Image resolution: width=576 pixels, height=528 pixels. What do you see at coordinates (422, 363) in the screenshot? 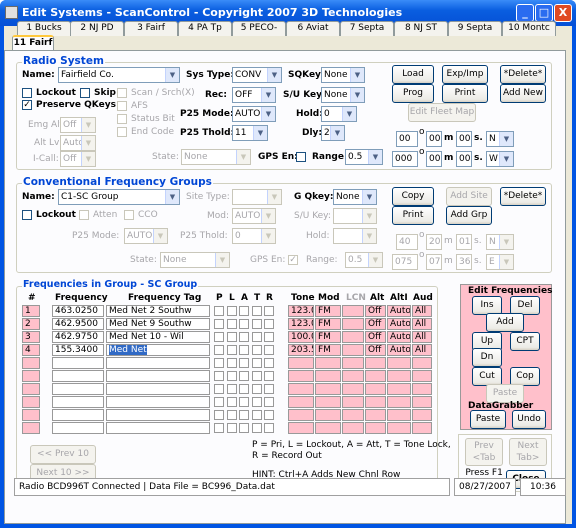
I see `aud-cell` at bounding box center [422, 363].